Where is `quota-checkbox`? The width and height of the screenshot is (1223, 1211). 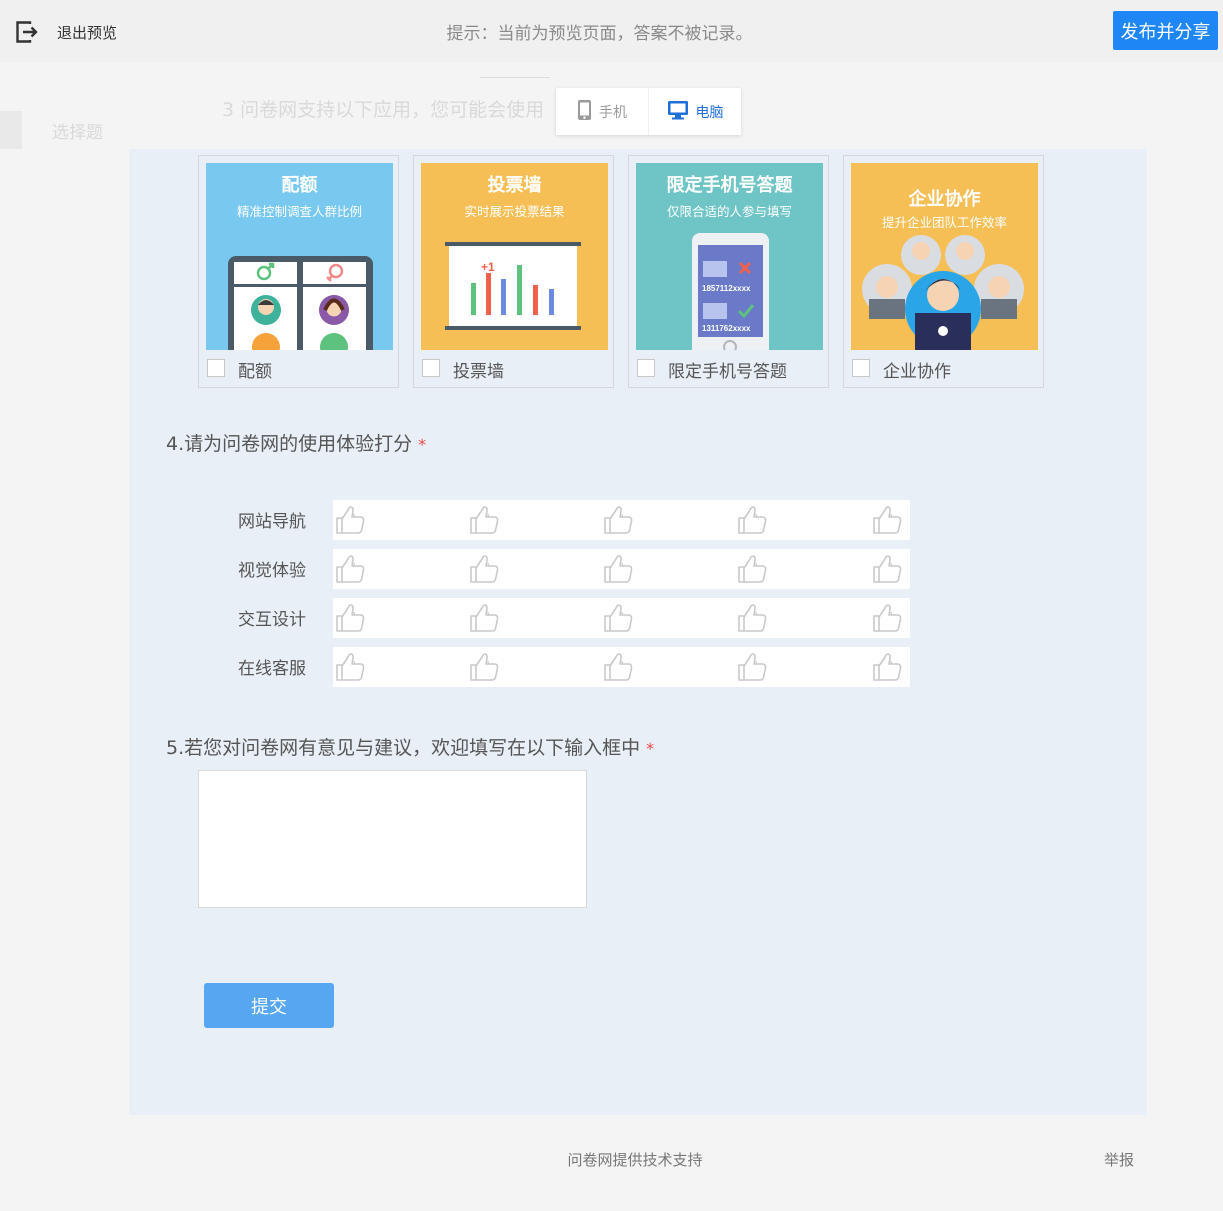 quota-checkbox is located at coordinates (216, 368).